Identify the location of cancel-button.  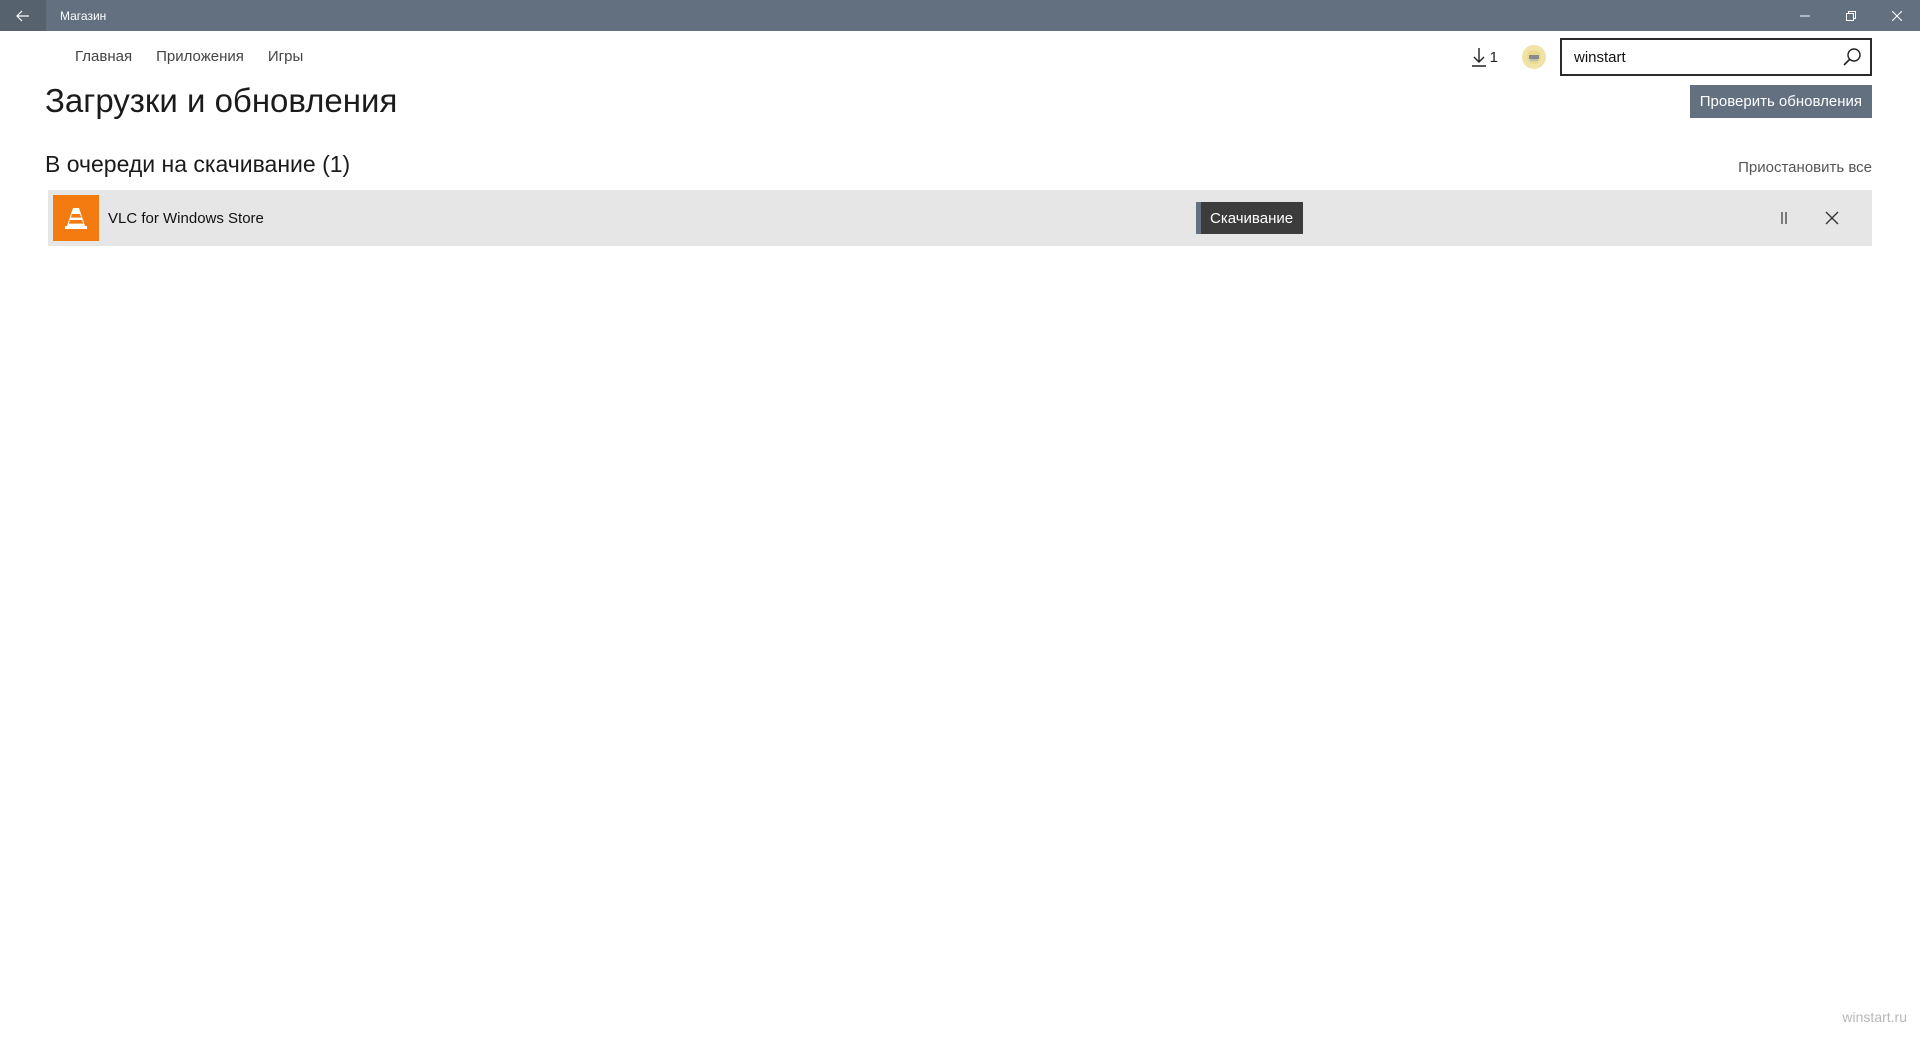
(1832, 218).